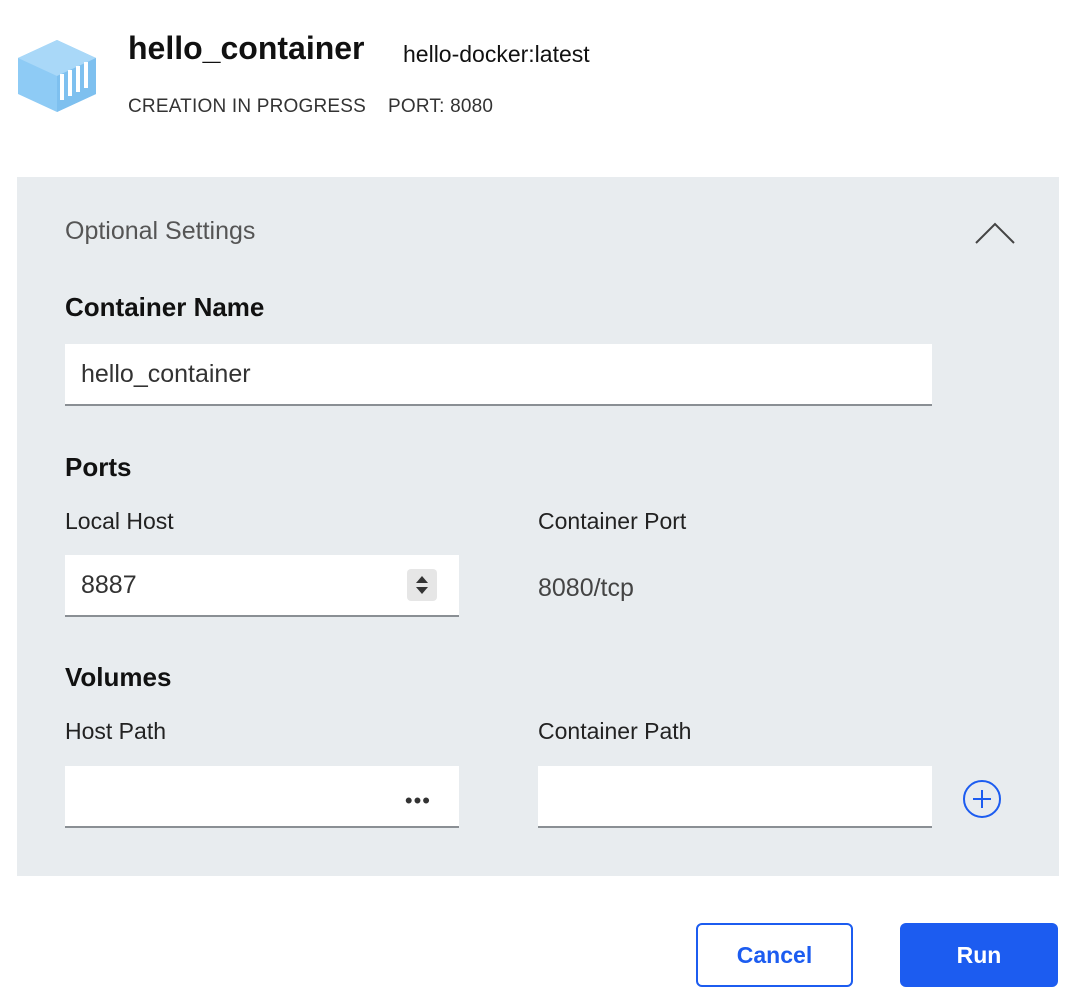  What do you see at coordinates (612, 521) in the screenshot?
I see `container-port-label: Container Port` at bounding box center [612, 521].